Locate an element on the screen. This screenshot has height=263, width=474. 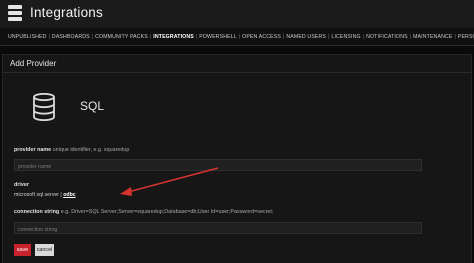
tab-open-access: OPEN ACCESS is located at coordinates (261, 37).